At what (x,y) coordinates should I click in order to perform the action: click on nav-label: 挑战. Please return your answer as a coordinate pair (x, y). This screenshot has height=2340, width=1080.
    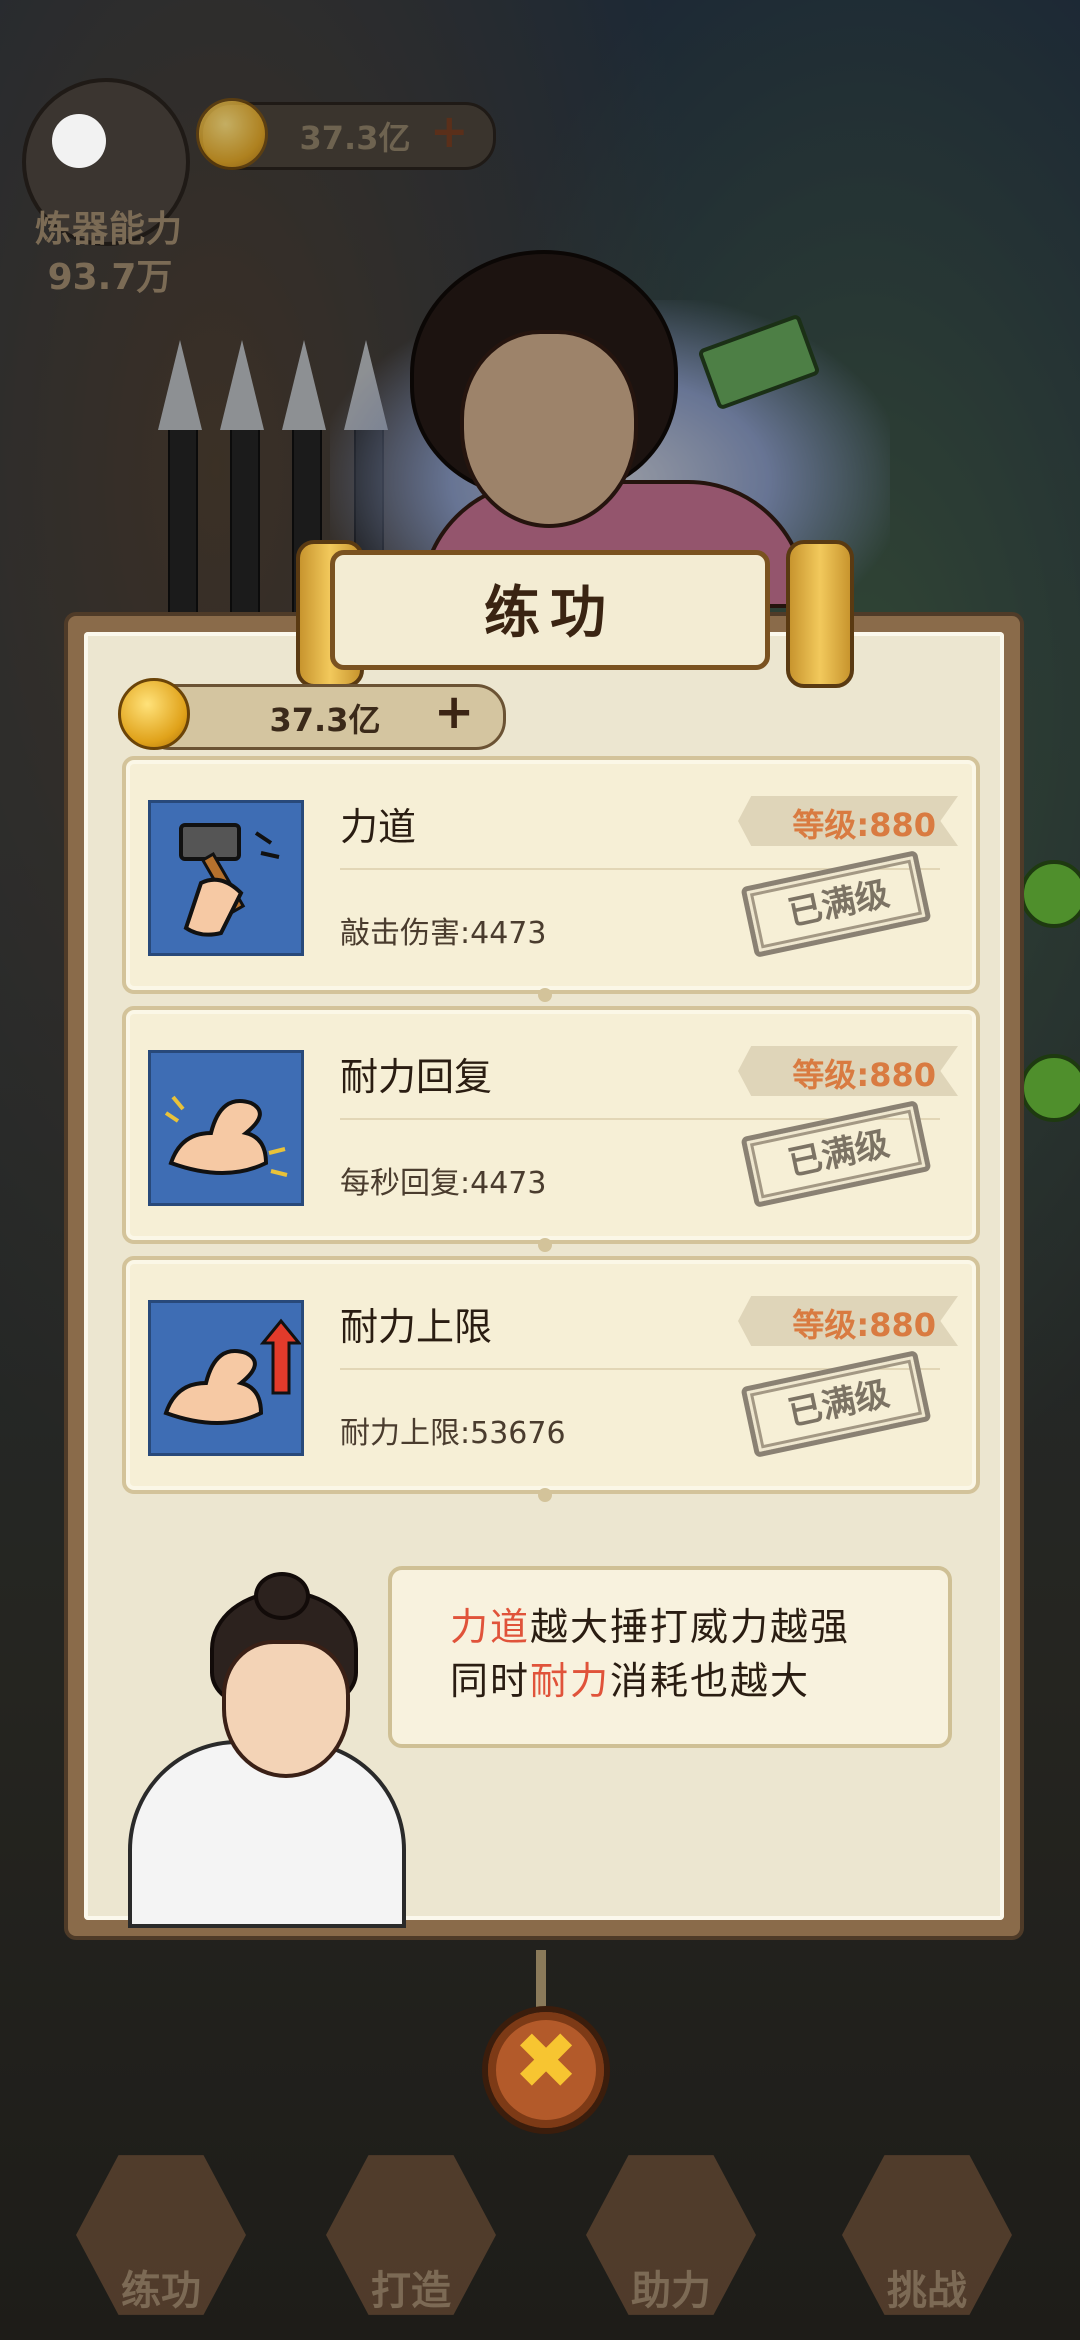
    Looking at the image, I should click on (927, 2291).